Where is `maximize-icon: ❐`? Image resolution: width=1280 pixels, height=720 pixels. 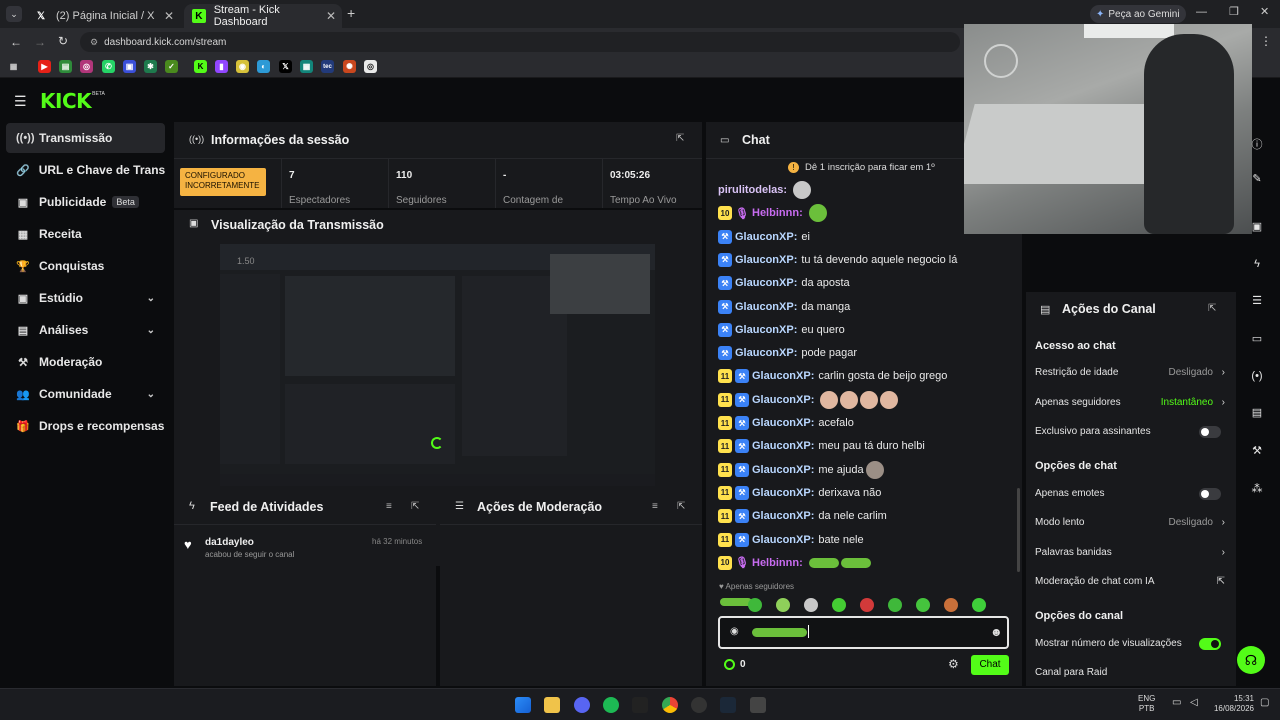
maximize-icon: ❐ is located at coordinates (1234, 11).